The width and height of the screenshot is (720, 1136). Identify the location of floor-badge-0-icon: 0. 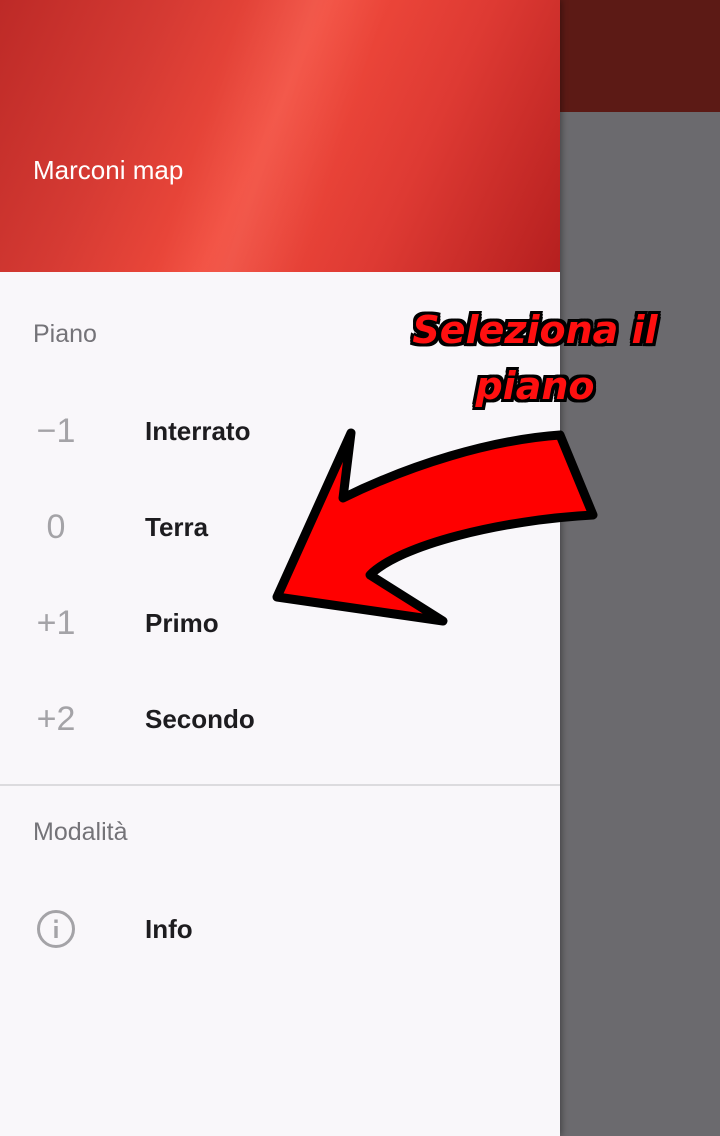
(56, 526).